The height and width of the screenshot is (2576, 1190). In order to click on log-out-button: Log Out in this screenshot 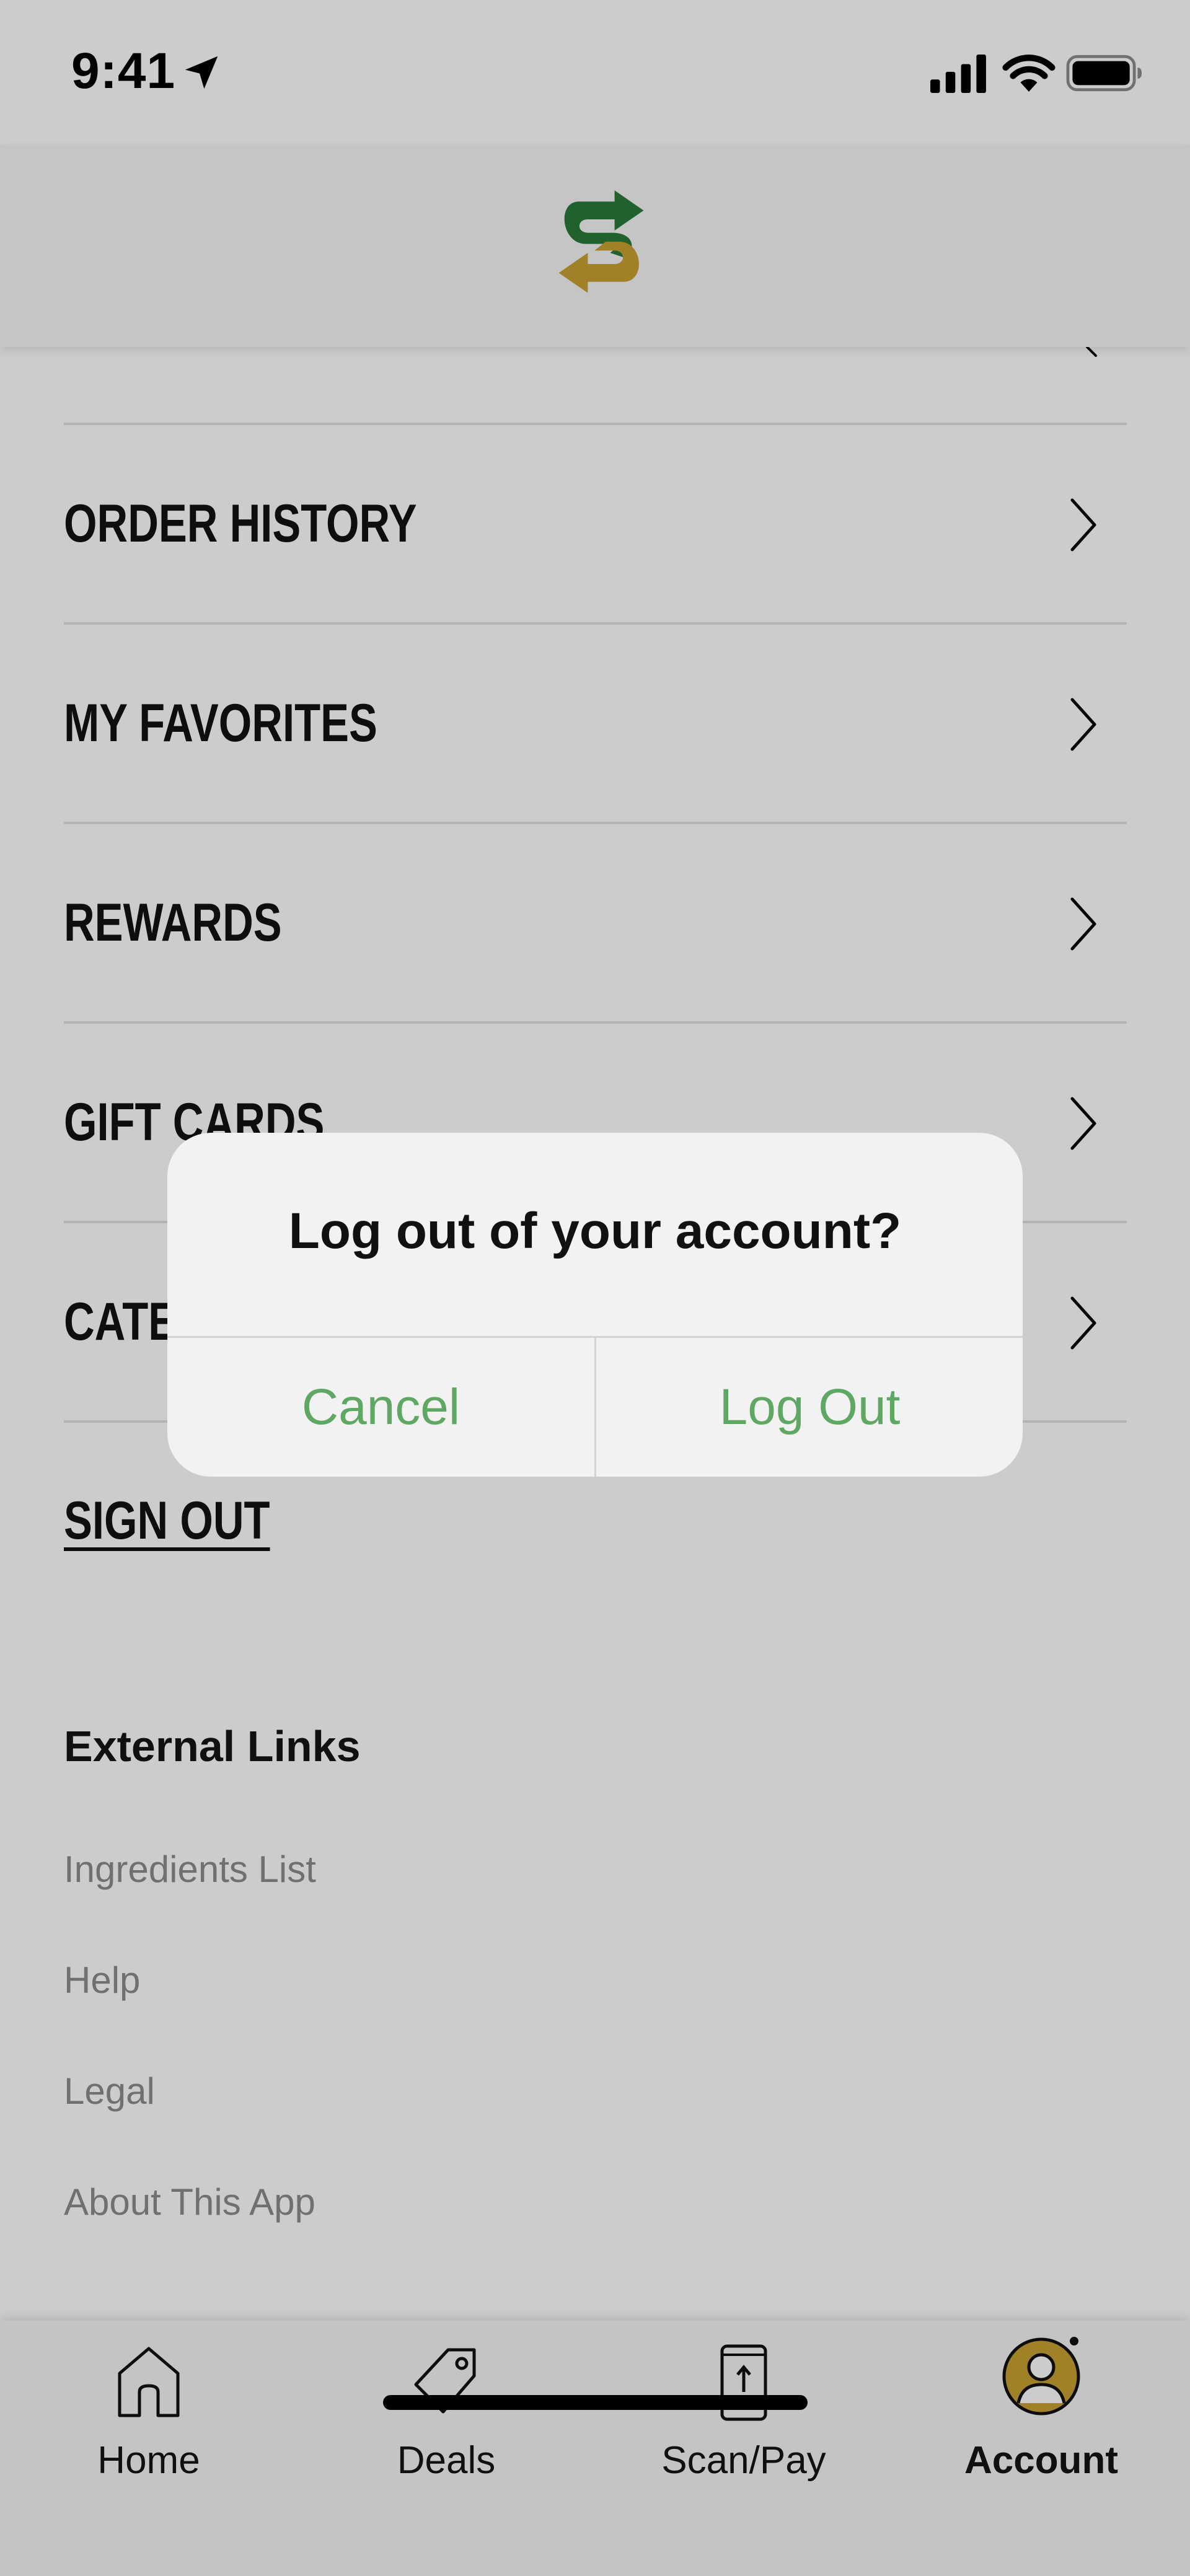, I will do `click(809, 1408)`.